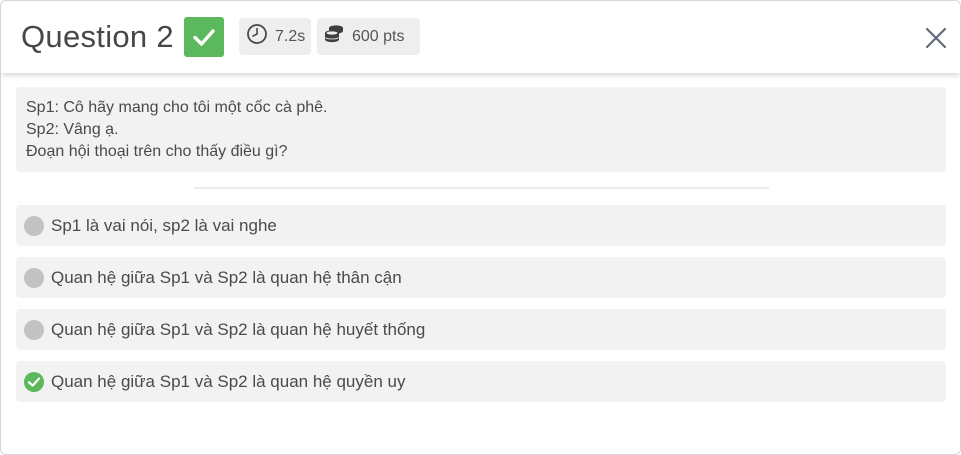 The image size is (961, 455). I want to click on answer-status-badge, so click(204, 37).